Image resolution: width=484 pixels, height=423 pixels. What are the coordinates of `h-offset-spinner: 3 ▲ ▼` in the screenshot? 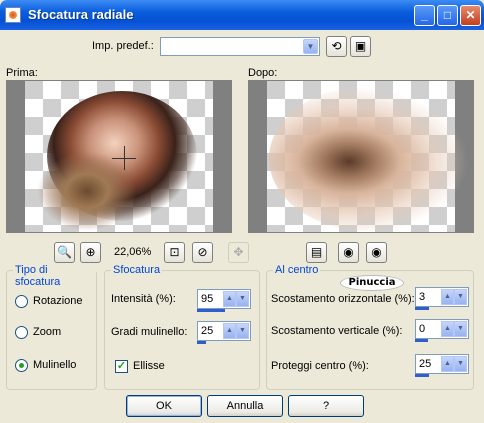 It's located at (442, 297).